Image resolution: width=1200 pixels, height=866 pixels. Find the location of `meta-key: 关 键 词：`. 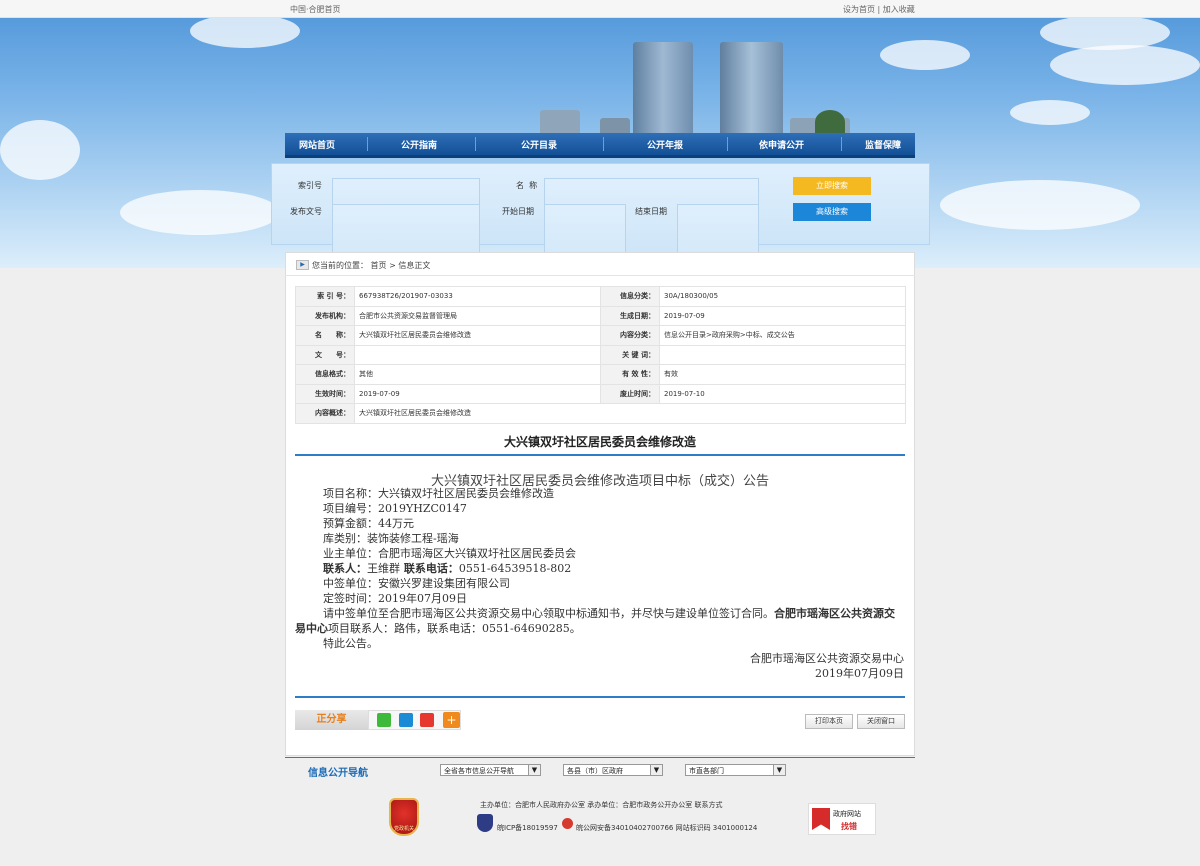

meta-key: 关 键 词： is located at coordinates (630, 354).